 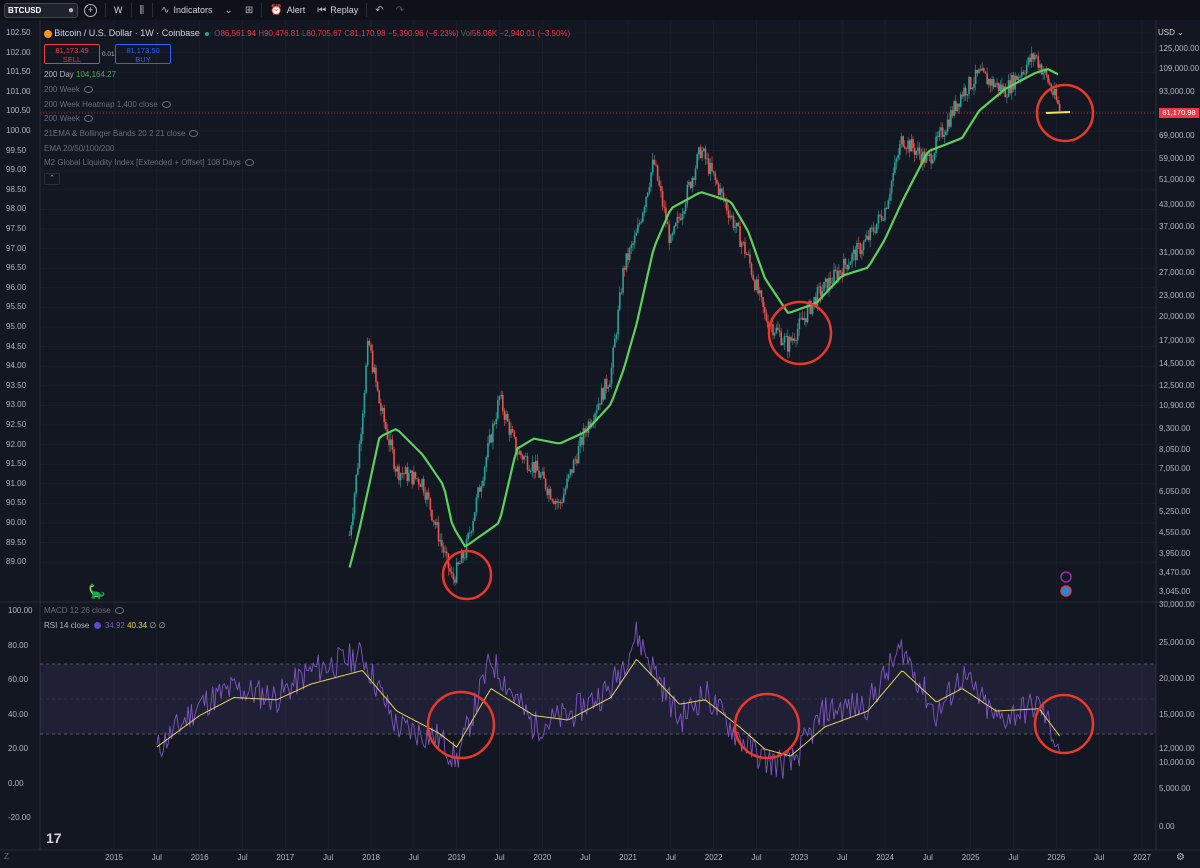 What do you see at coordinates (121, 133) in the screenshot?
I see `indicator-21ema-bollinger: 21EMA & Bollinger Bands 20 2 21 close` at bounding box center [121, 133].